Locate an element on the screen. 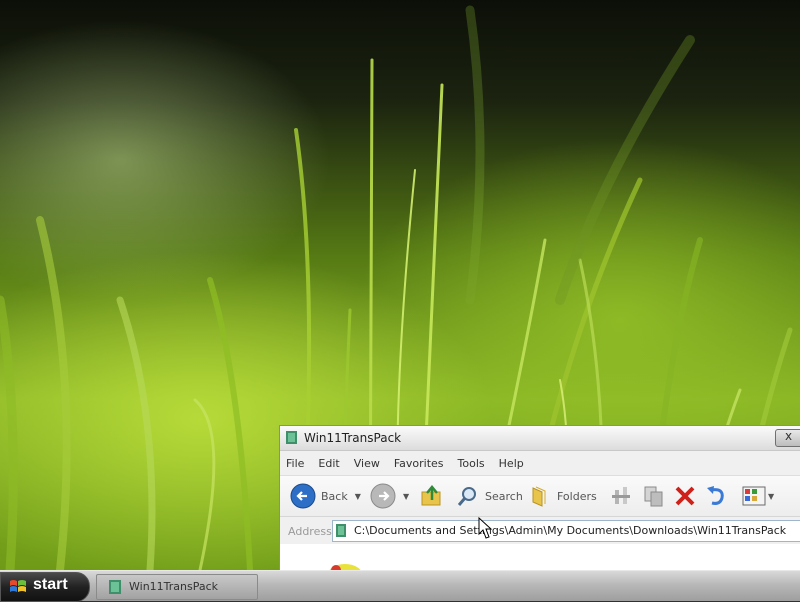 The image size is (800, 602). back-icon is located at coordinates (303, 496).